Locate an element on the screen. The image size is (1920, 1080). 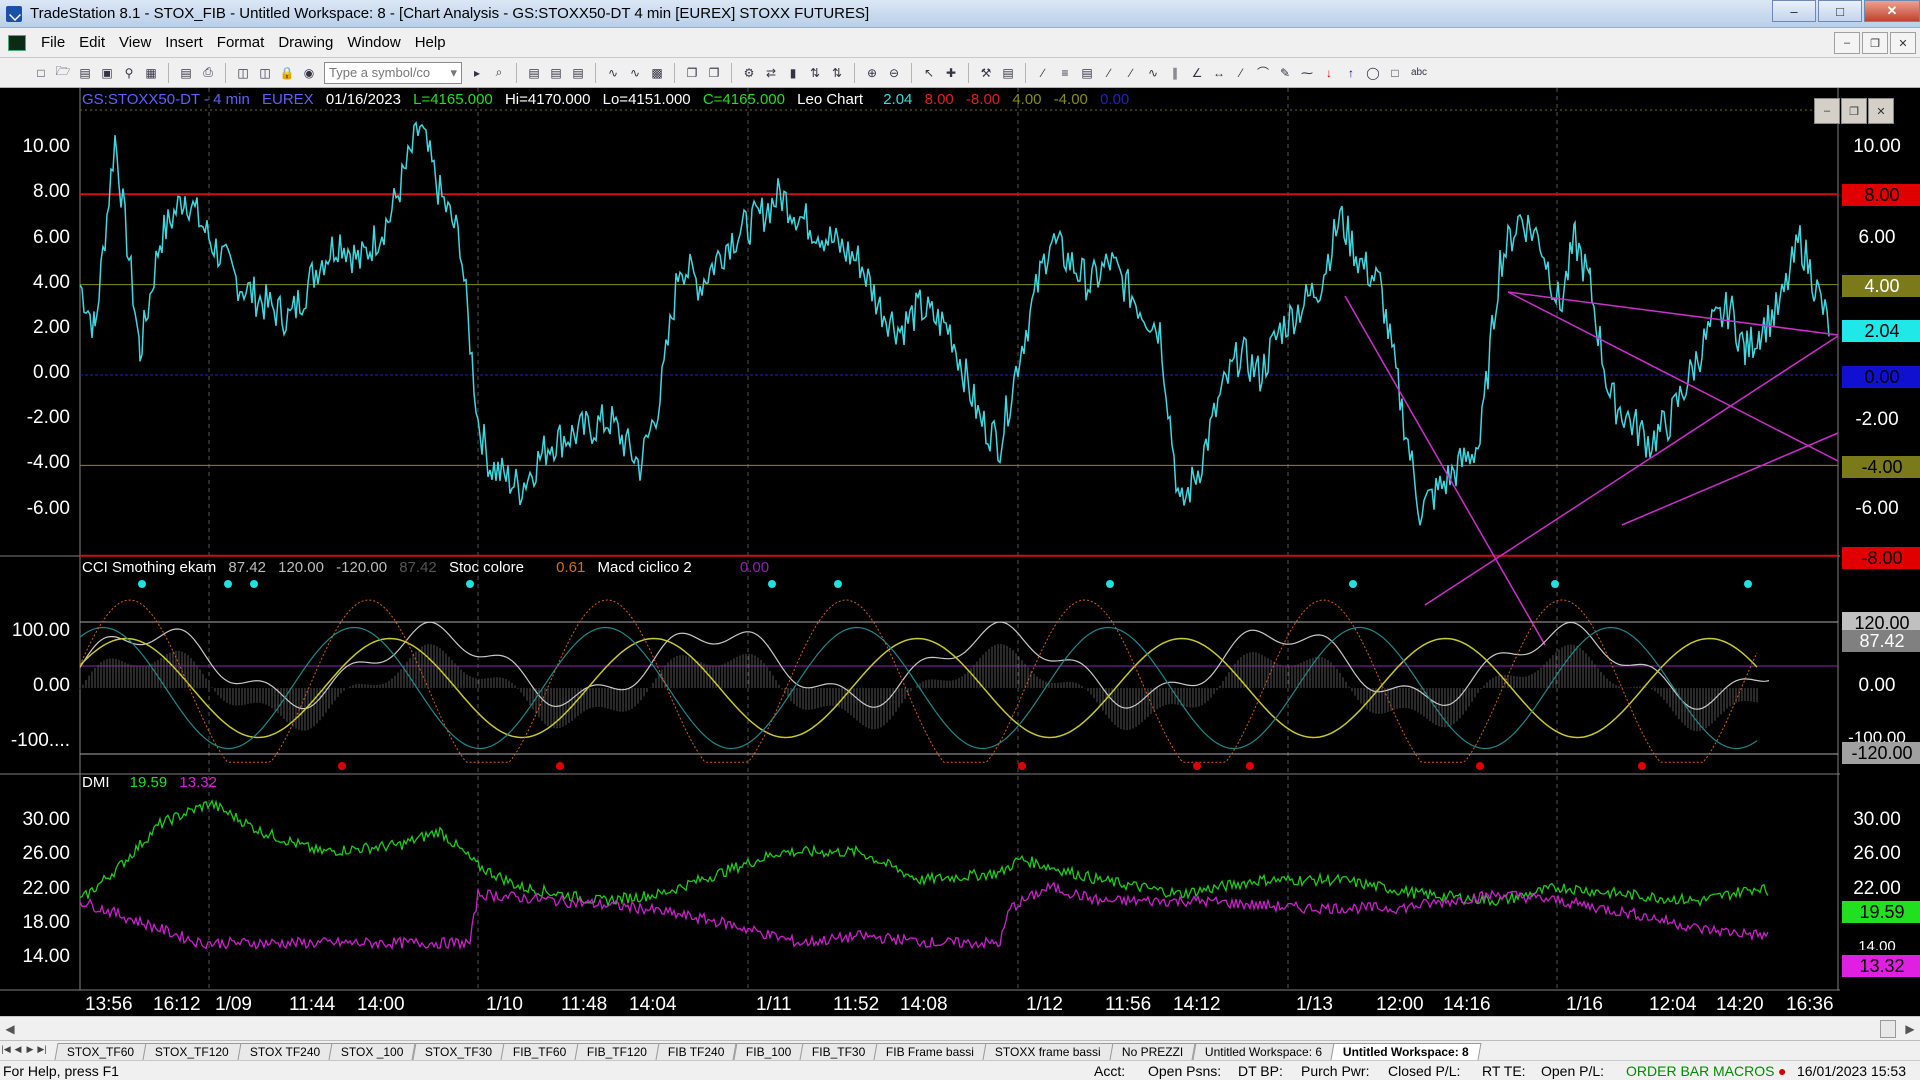
crosshair-icon: ✚ is located at coordinates (951, 73).